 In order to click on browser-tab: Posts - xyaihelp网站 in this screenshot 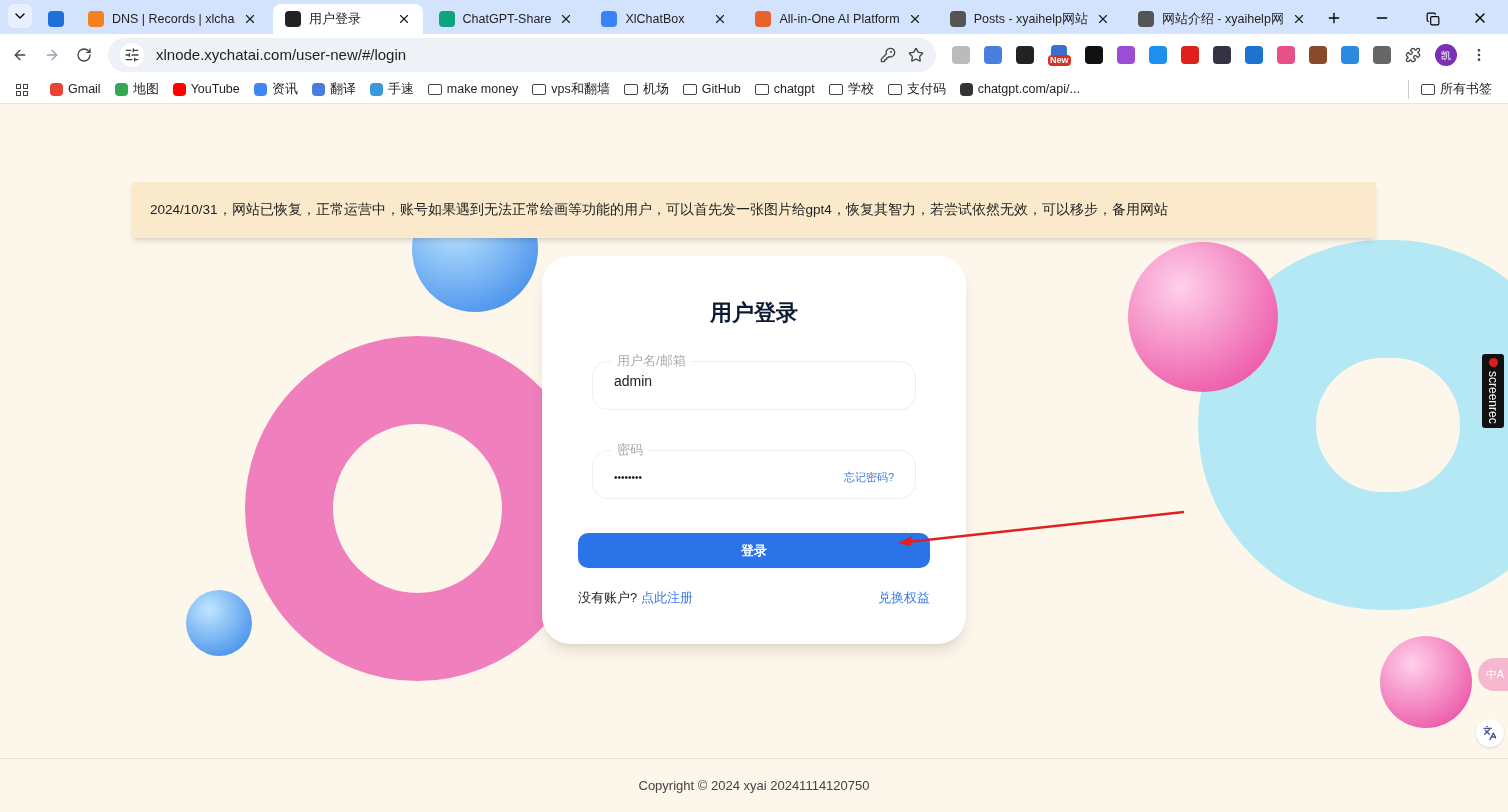, I will do `click(1029, 19)`.